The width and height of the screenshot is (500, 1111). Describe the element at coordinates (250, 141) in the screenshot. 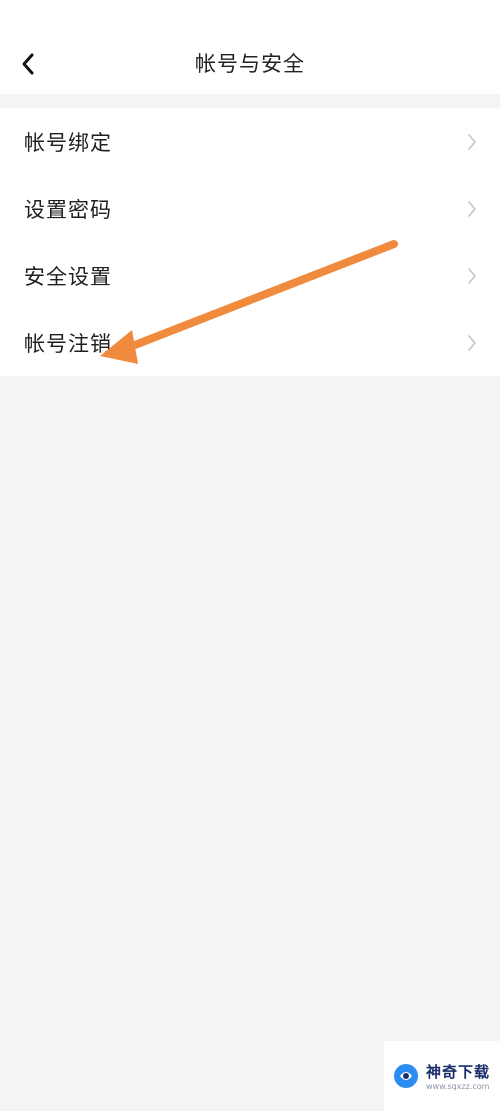

I see `menu-item-account-binding: 帐号绑定` at that location.